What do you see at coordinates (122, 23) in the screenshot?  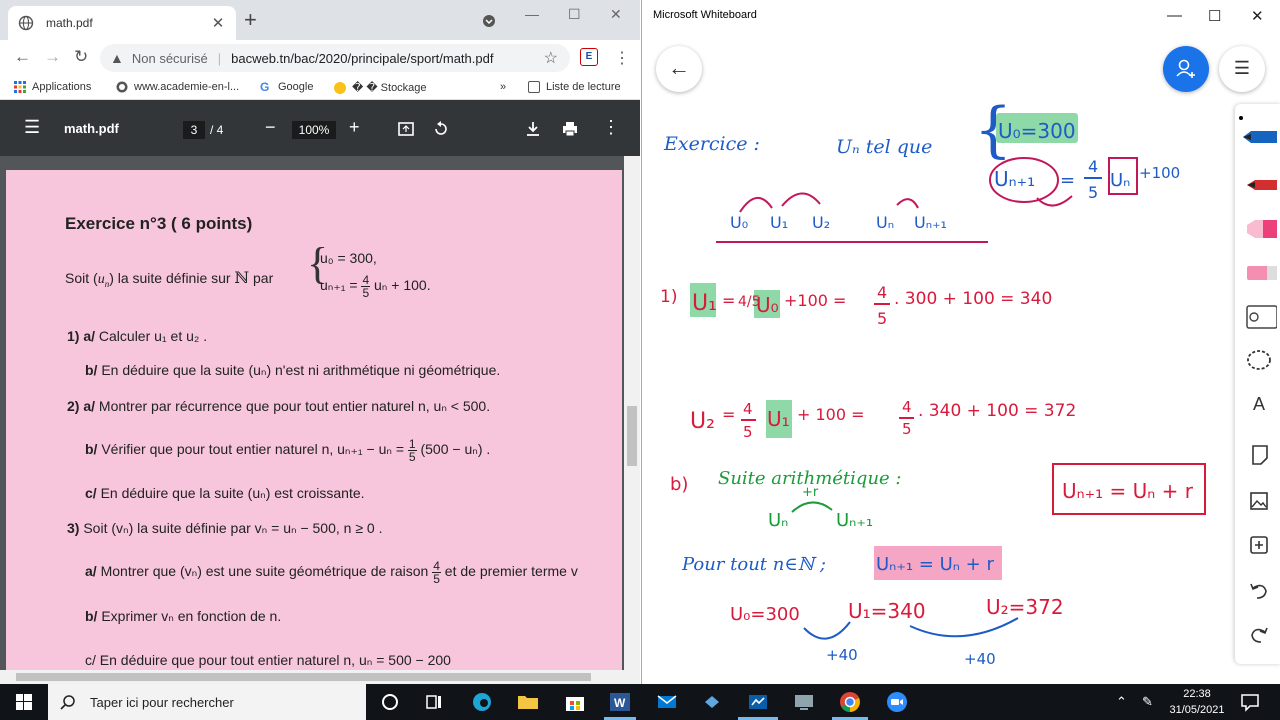 I see `tab-math-pdf: math.pdf ✕` at bounding box center [122, 23].